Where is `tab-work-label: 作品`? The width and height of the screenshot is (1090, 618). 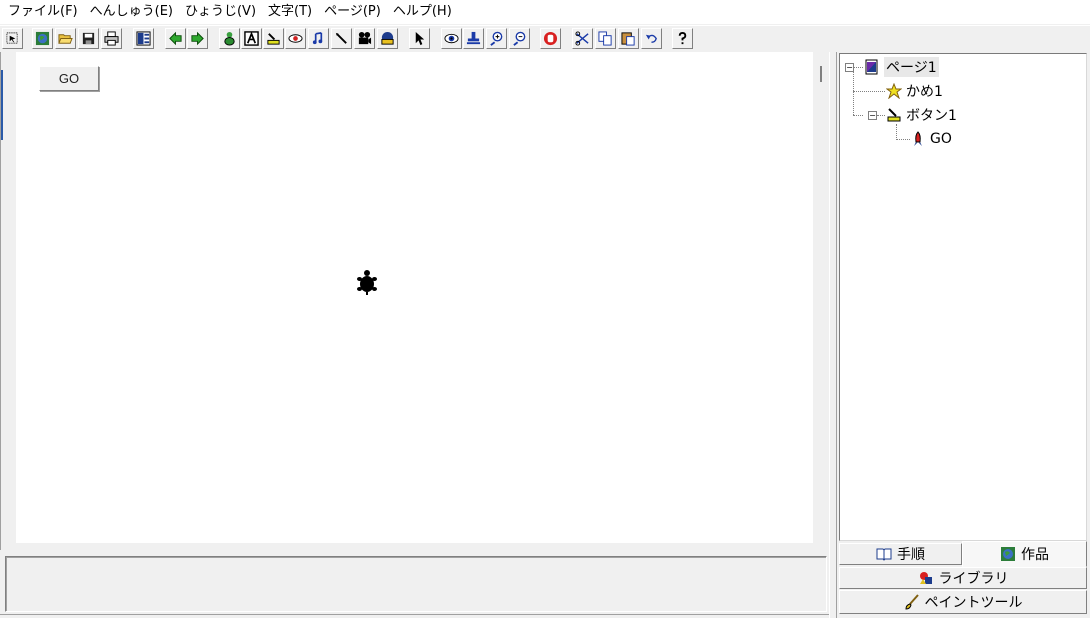 tab-work-label: 作品 is located at coordinates (1035, 555).